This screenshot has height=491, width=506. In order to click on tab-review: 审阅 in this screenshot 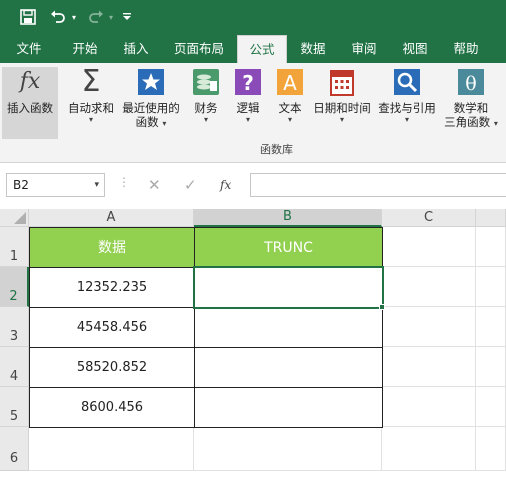, I will do `click(364, 49)`.